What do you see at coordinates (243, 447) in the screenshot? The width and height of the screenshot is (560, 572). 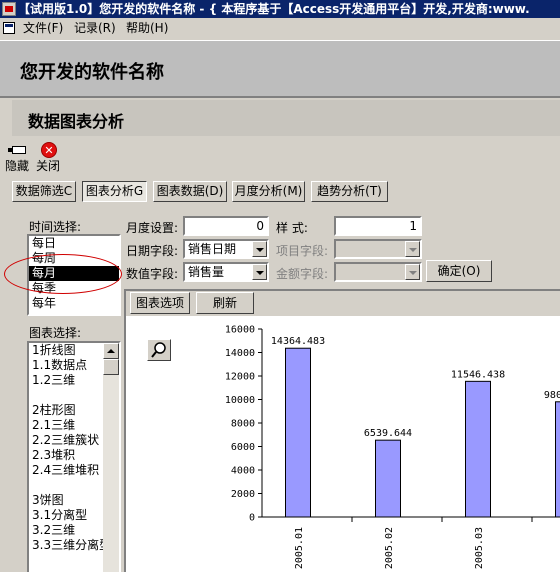 I see `y-tick-label: 6000` at bounding box center [243, 447].